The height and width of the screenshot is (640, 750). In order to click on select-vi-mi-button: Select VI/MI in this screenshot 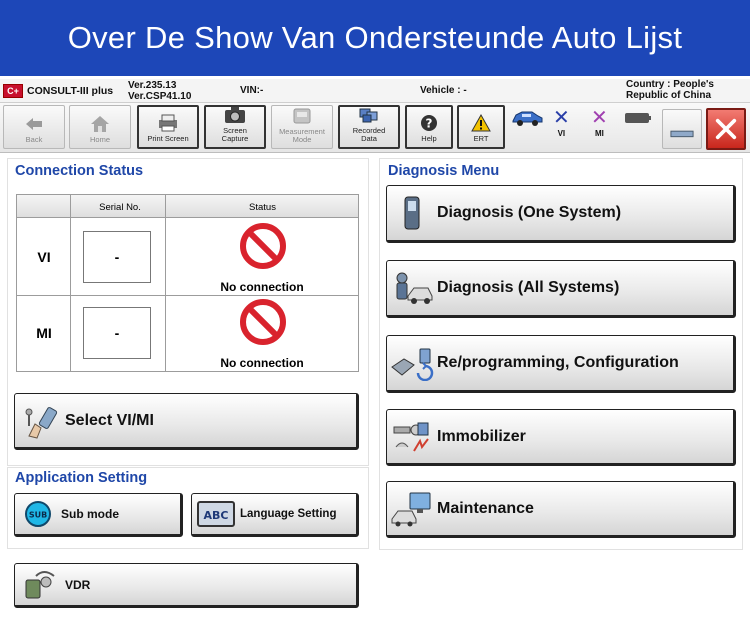, I will do `click(186, 421)`.